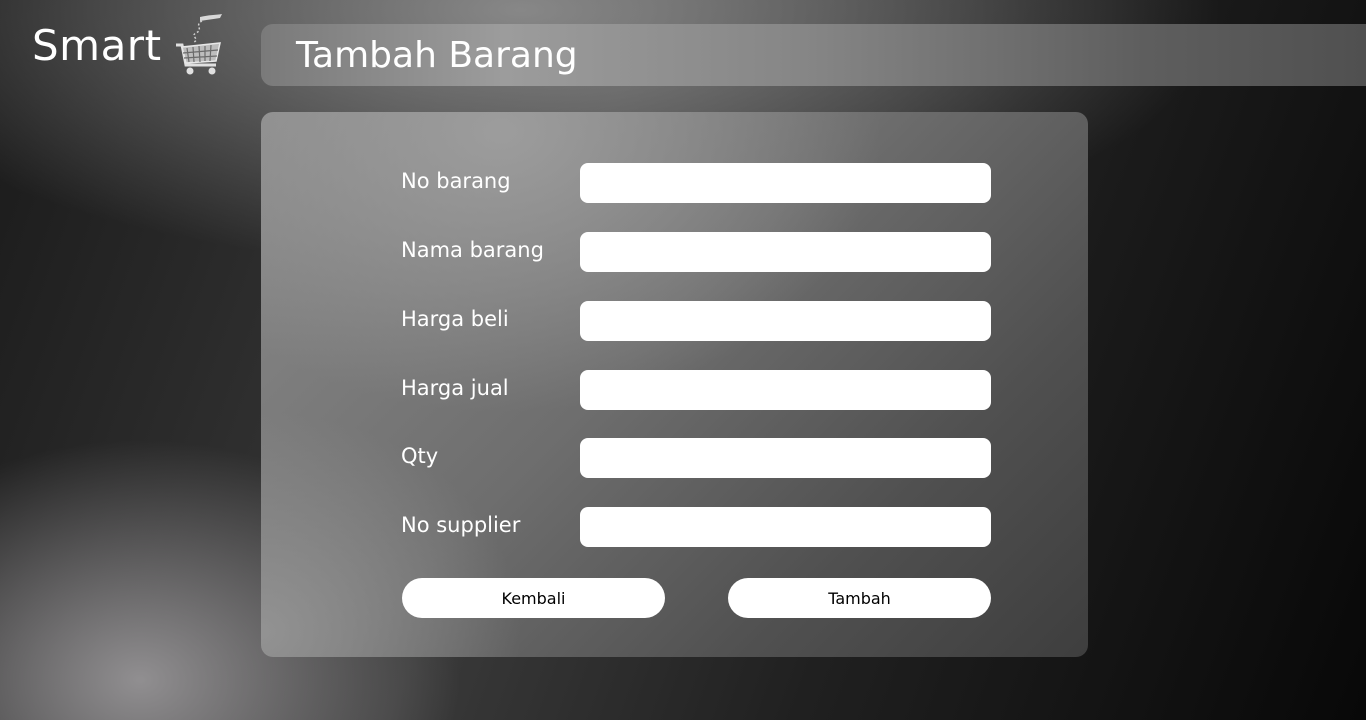  I want to click on no-barang-input, so click(785, 183).